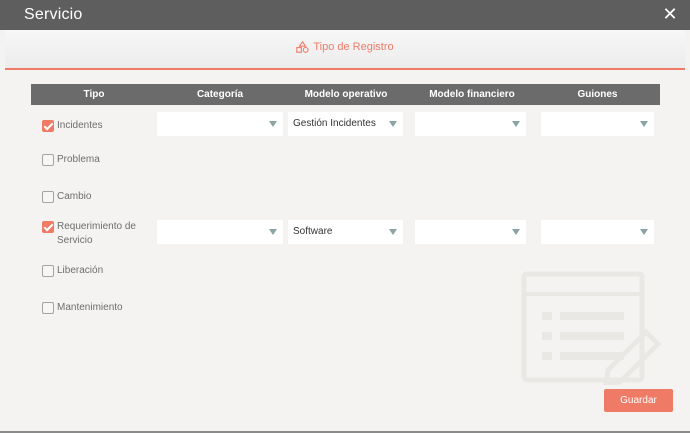  I want to click on tab-bar: Tipo de Registro, so click(345, 50).